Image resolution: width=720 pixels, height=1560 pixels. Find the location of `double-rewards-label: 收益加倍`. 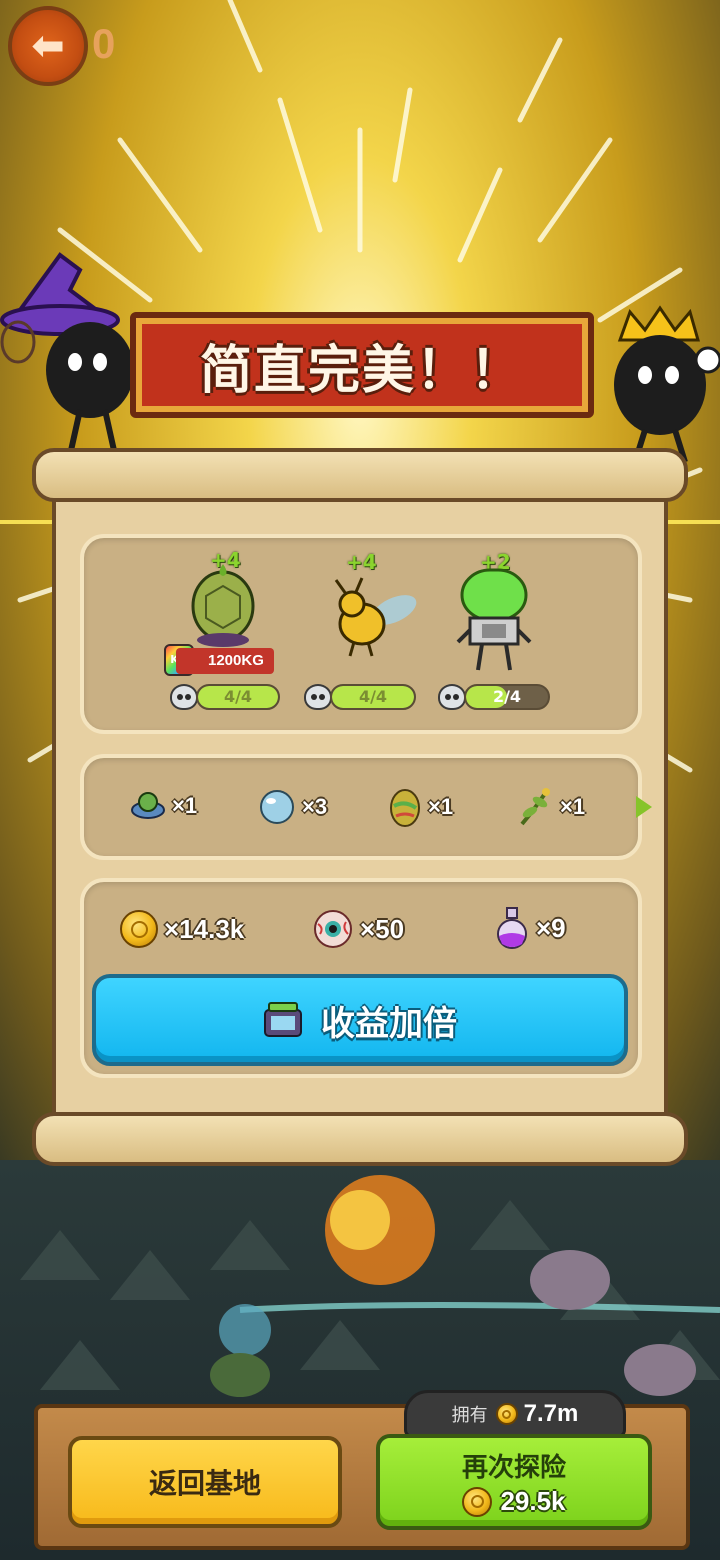

double-rewards-label: 收益加倍 is located at coordinates (389, 1023).